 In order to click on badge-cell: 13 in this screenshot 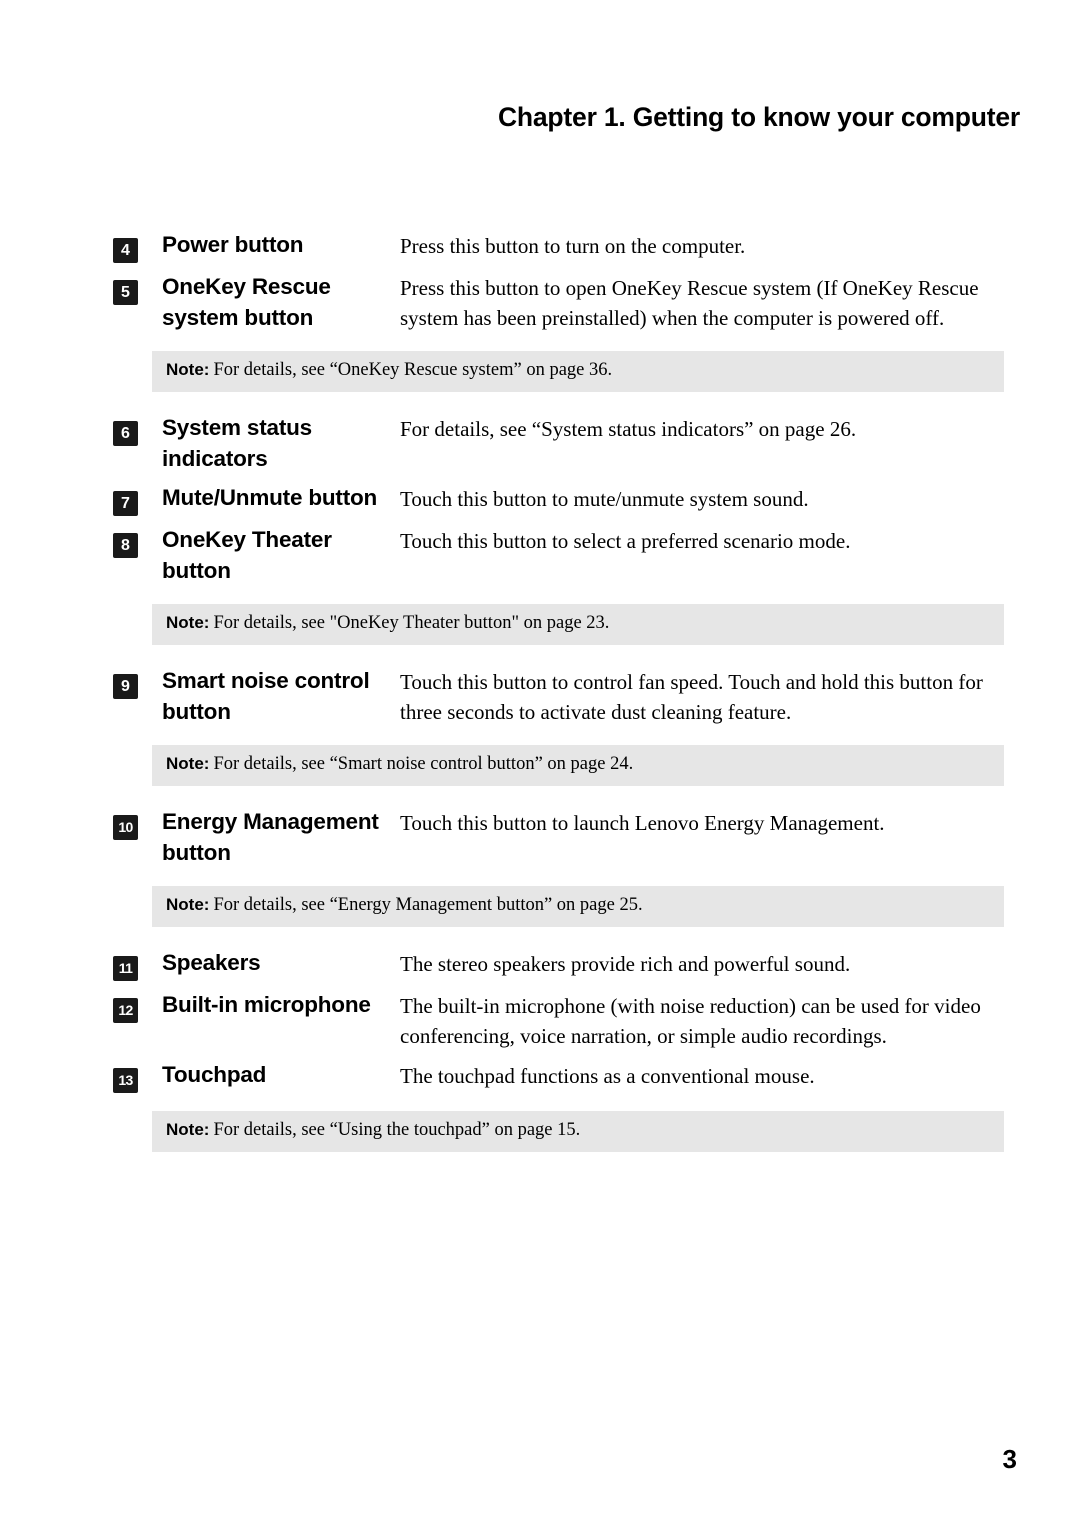, I will do `click(137, 1076)`.